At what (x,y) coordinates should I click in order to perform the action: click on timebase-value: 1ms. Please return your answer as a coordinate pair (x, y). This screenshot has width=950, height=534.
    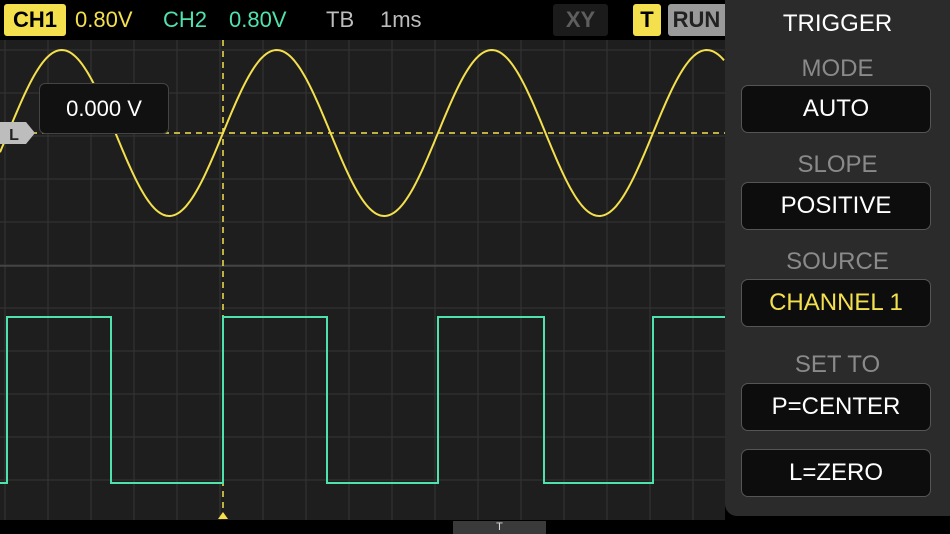
    Looking at the image, I should click on (401, 20).